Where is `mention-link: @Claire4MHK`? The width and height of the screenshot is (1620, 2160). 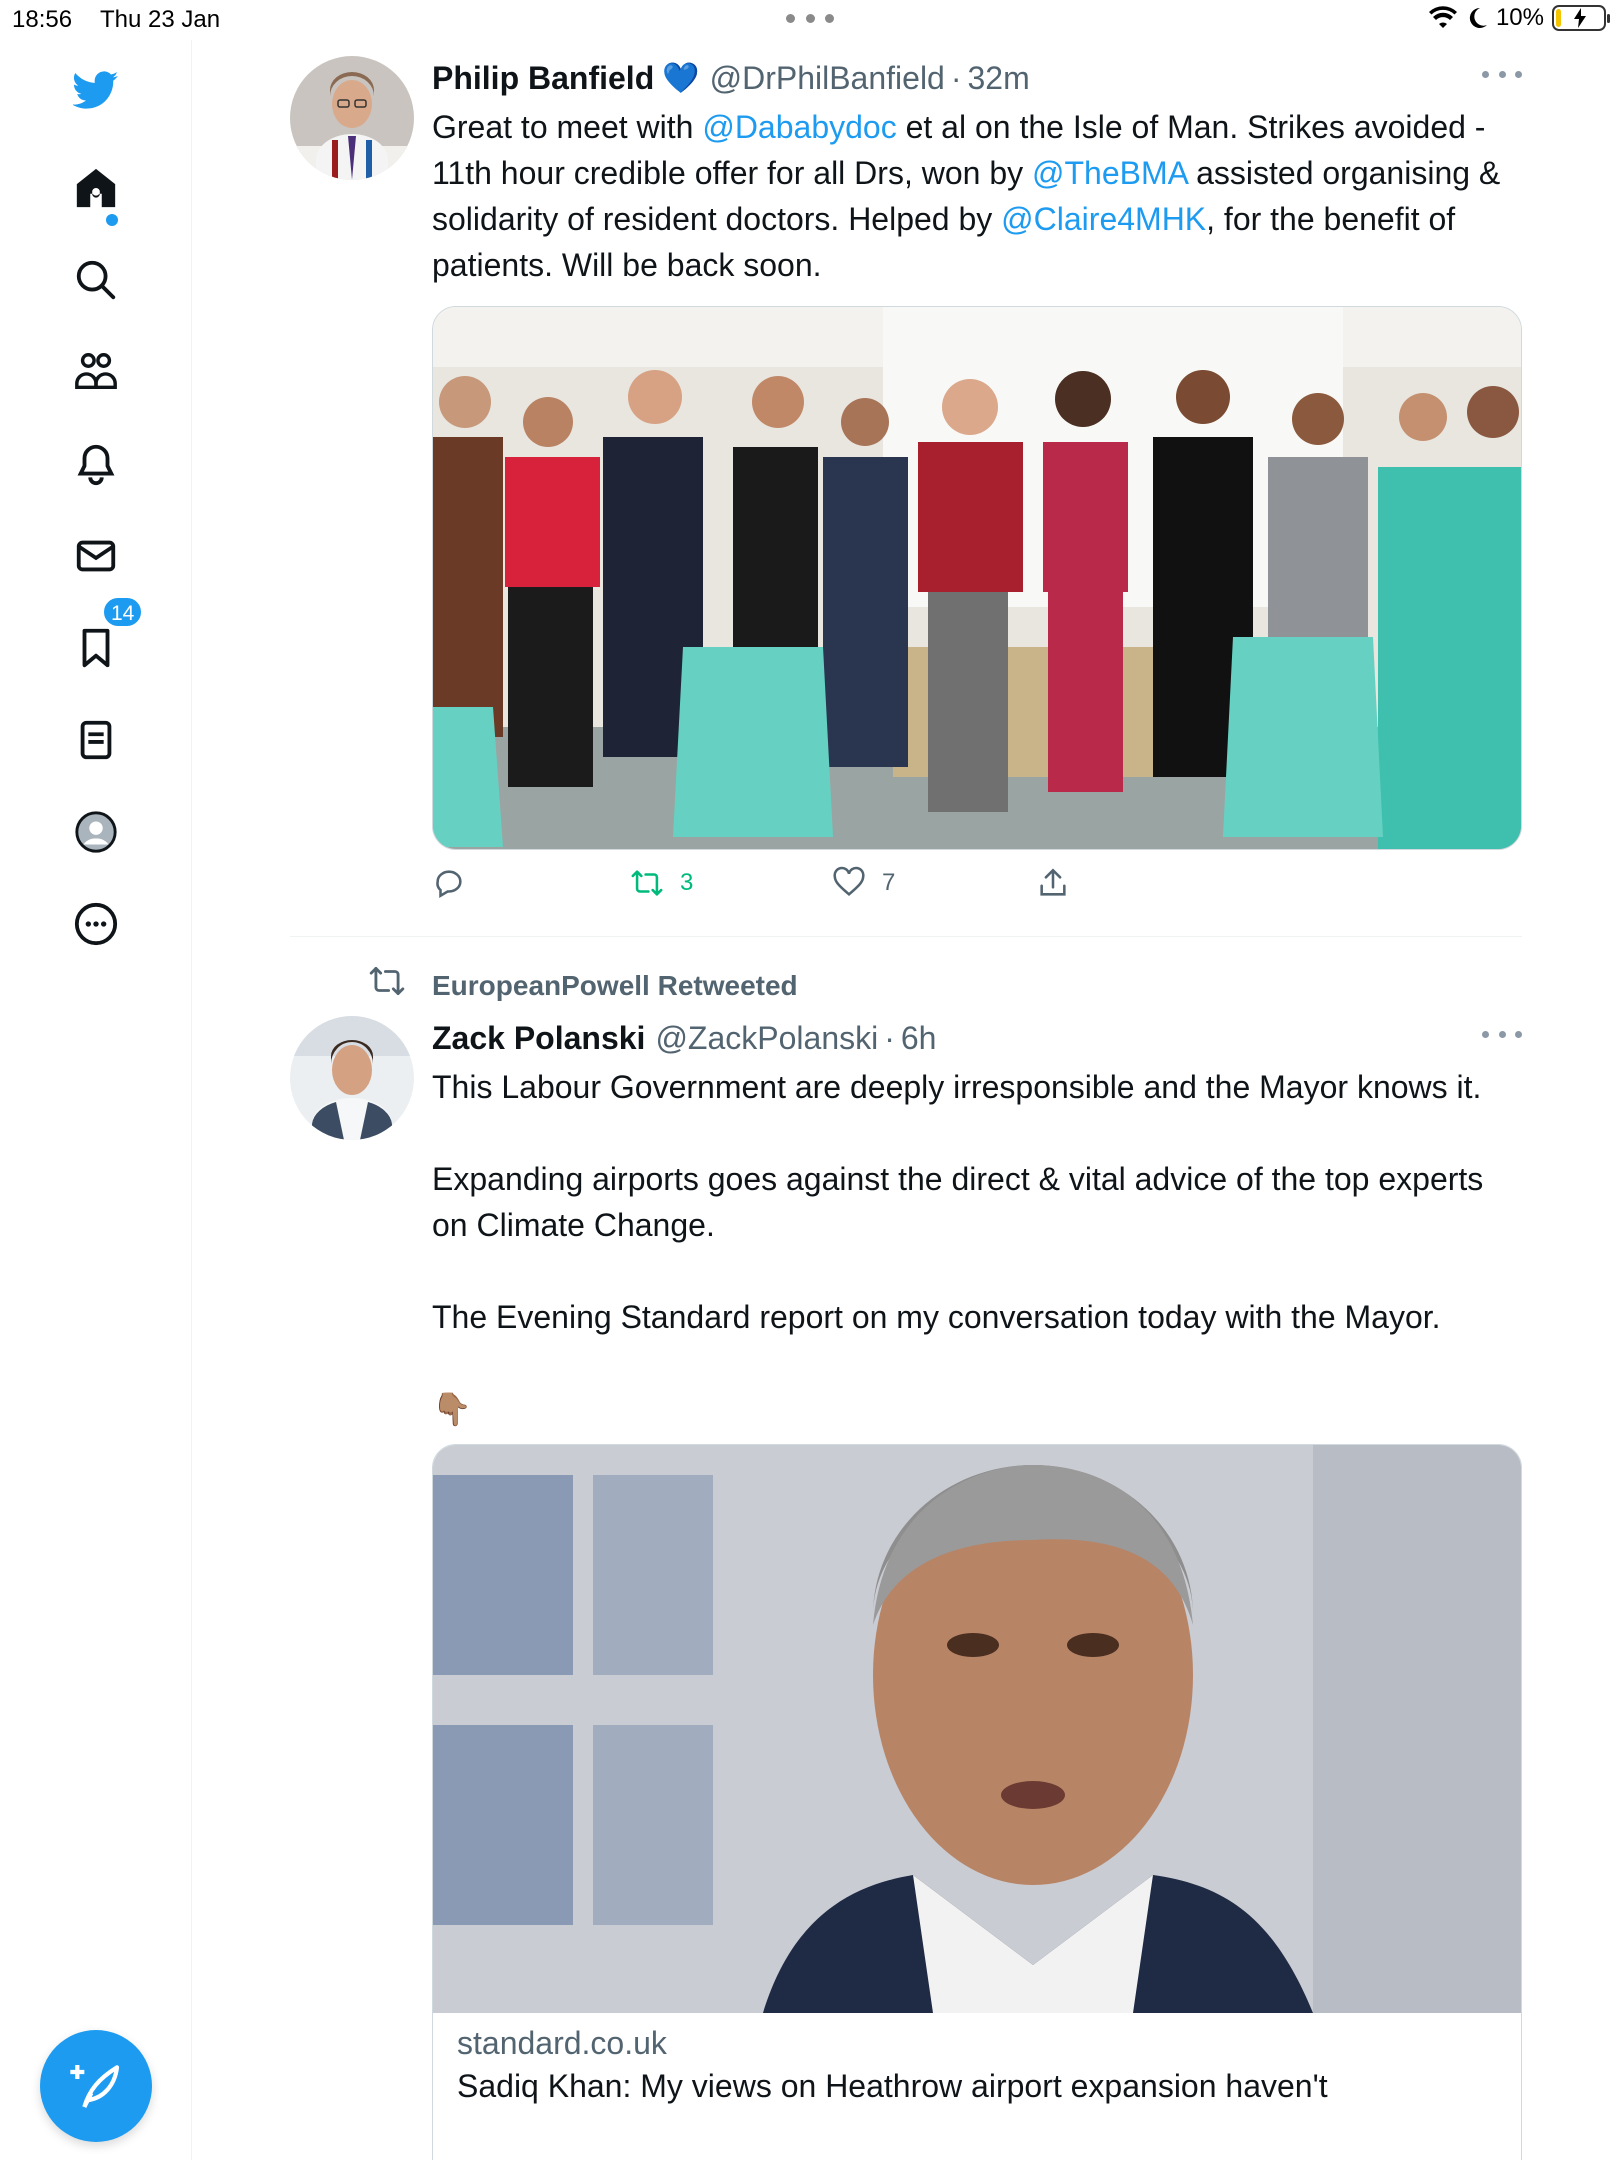
mention-link: @Claire4MHK is located at coordinates (1103, 219).